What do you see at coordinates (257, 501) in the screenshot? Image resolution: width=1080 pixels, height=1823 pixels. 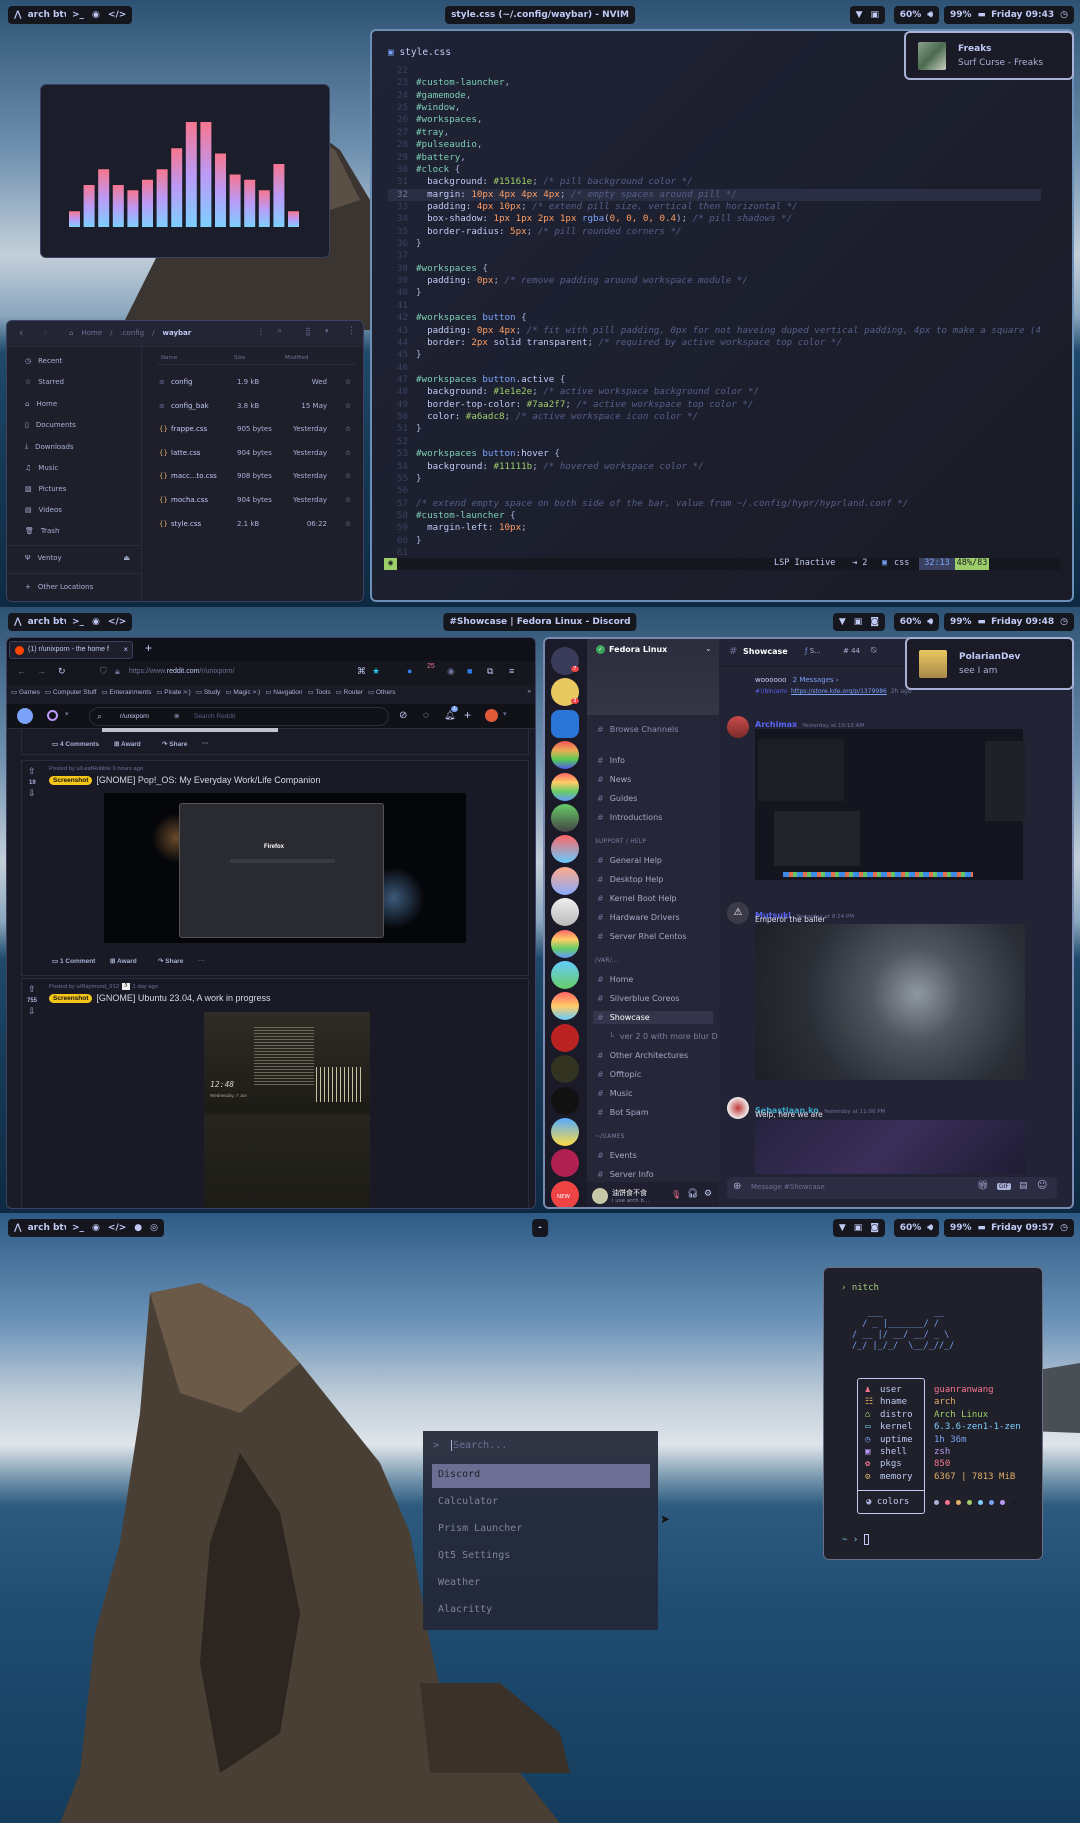 I see `file-row: {} mocha.css 904 bytes Yesterday ☆` at bounding box center [257, 501].